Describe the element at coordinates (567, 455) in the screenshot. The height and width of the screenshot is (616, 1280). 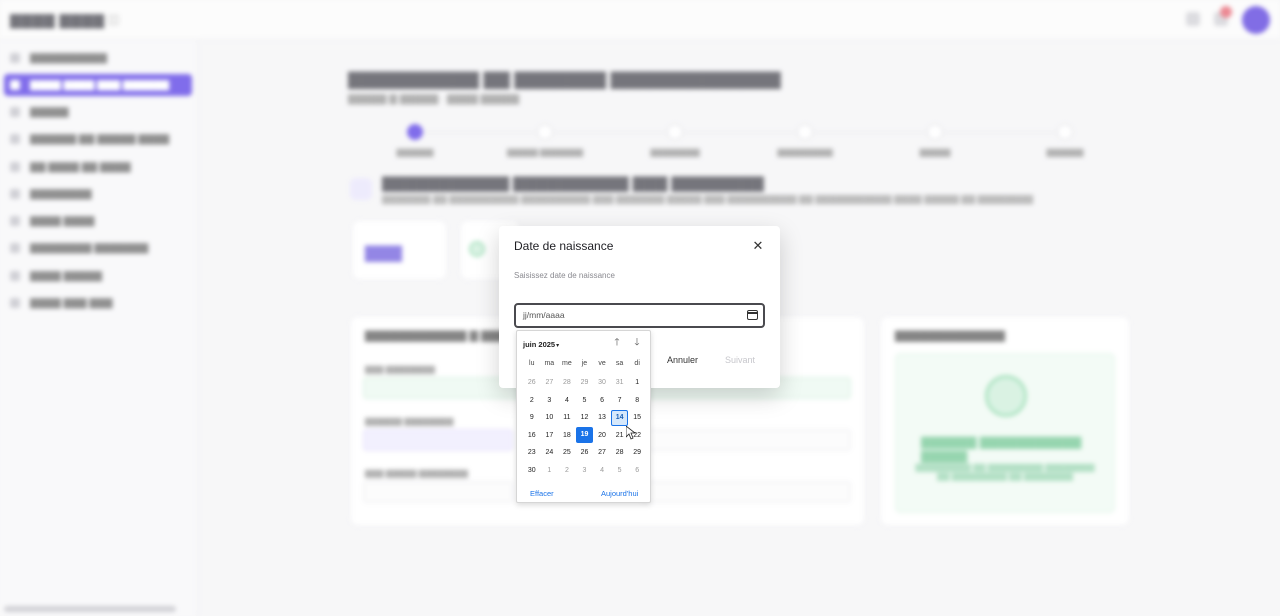
I see `calendar-day: 25` at that location.